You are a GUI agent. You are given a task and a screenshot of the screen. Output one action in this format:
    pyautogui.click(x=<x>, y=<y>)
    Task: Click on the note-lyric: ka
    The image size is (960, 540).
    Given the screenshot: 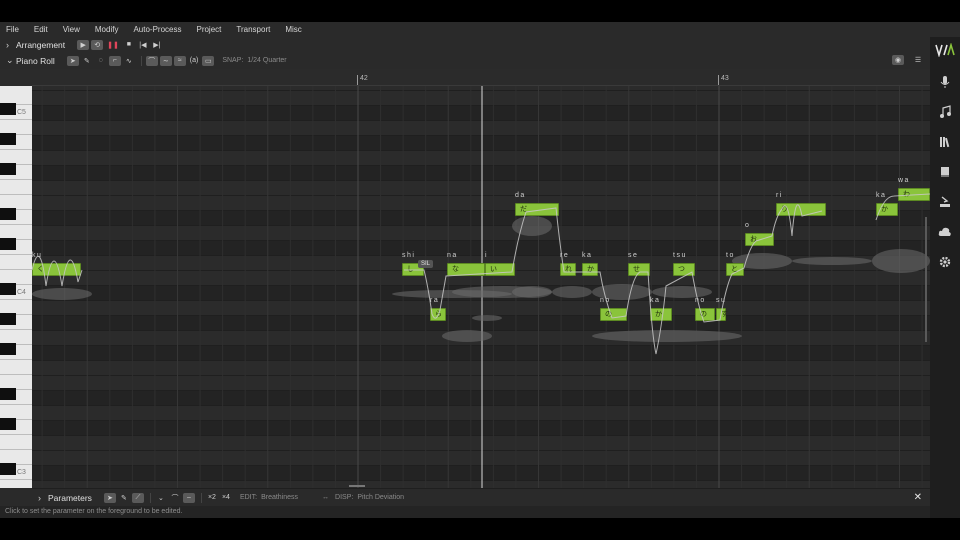 What is the action you would take?
    pyautogui.click(x=655, y=300)
    